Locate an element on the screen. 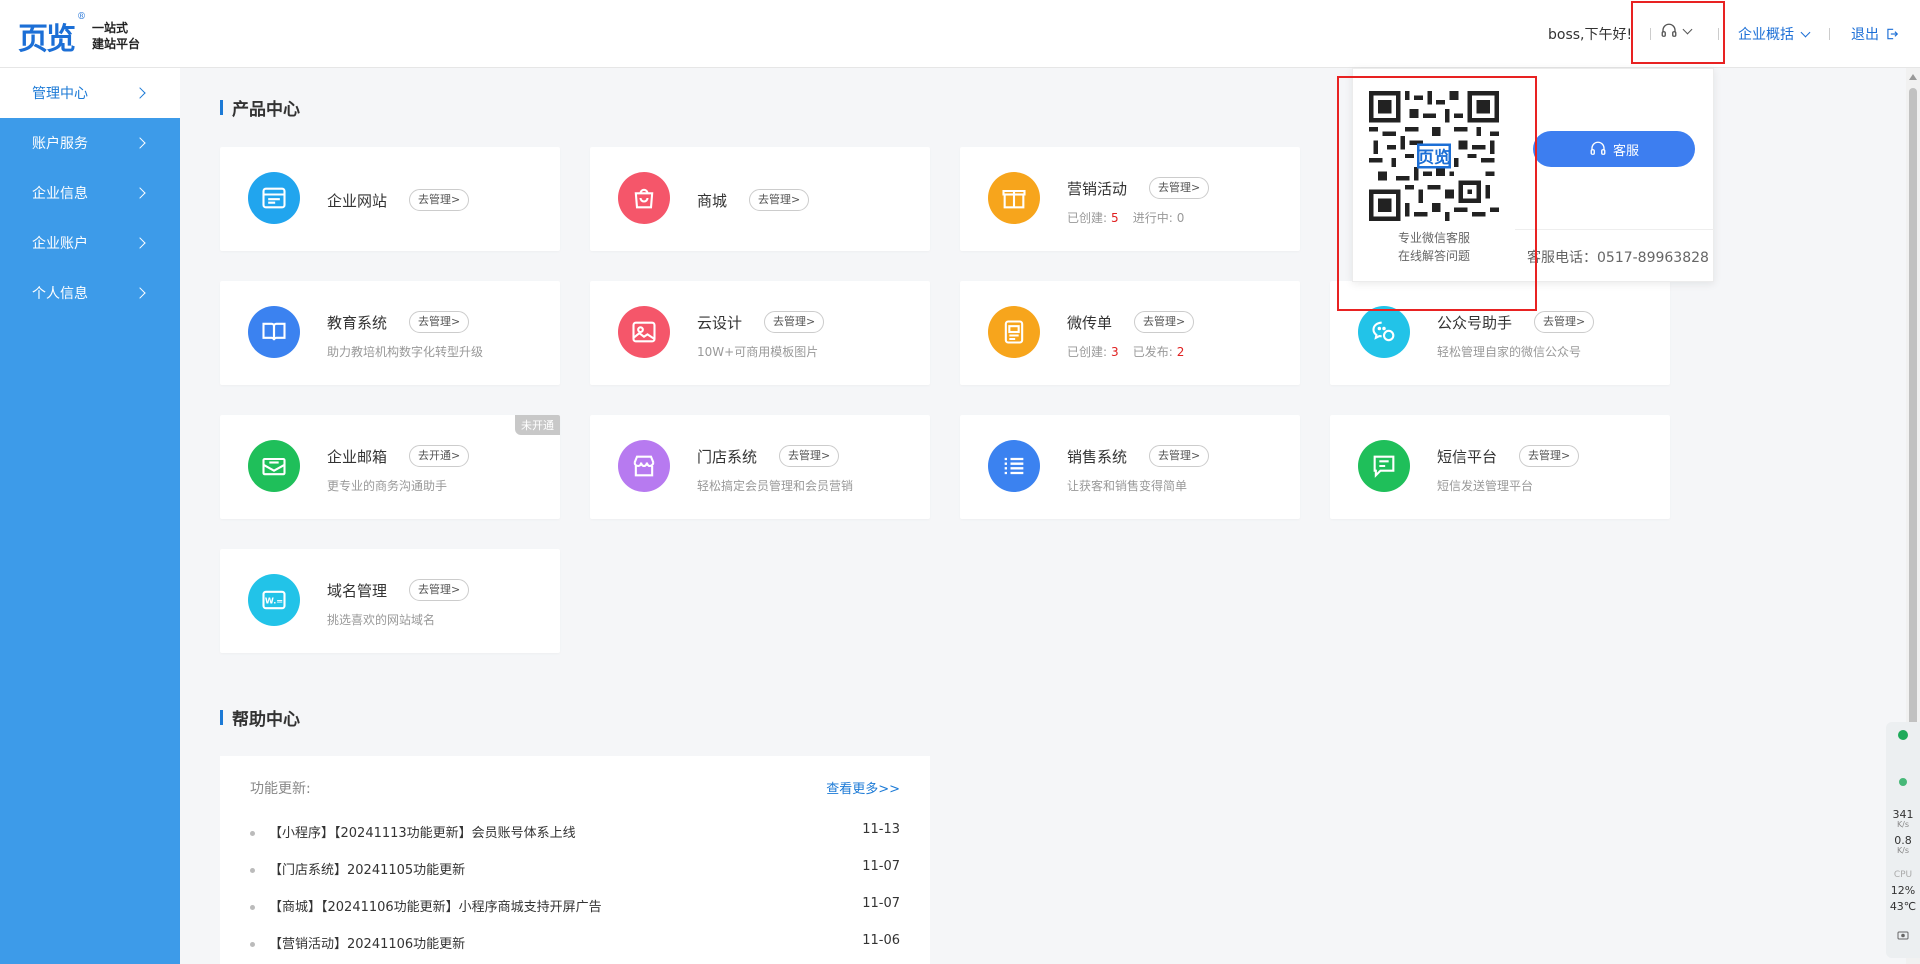 This screenshot has height=964, width=1920. list-item: 【门店系统】20241105功能更新 11-07 is located at coordinates (575, 868).